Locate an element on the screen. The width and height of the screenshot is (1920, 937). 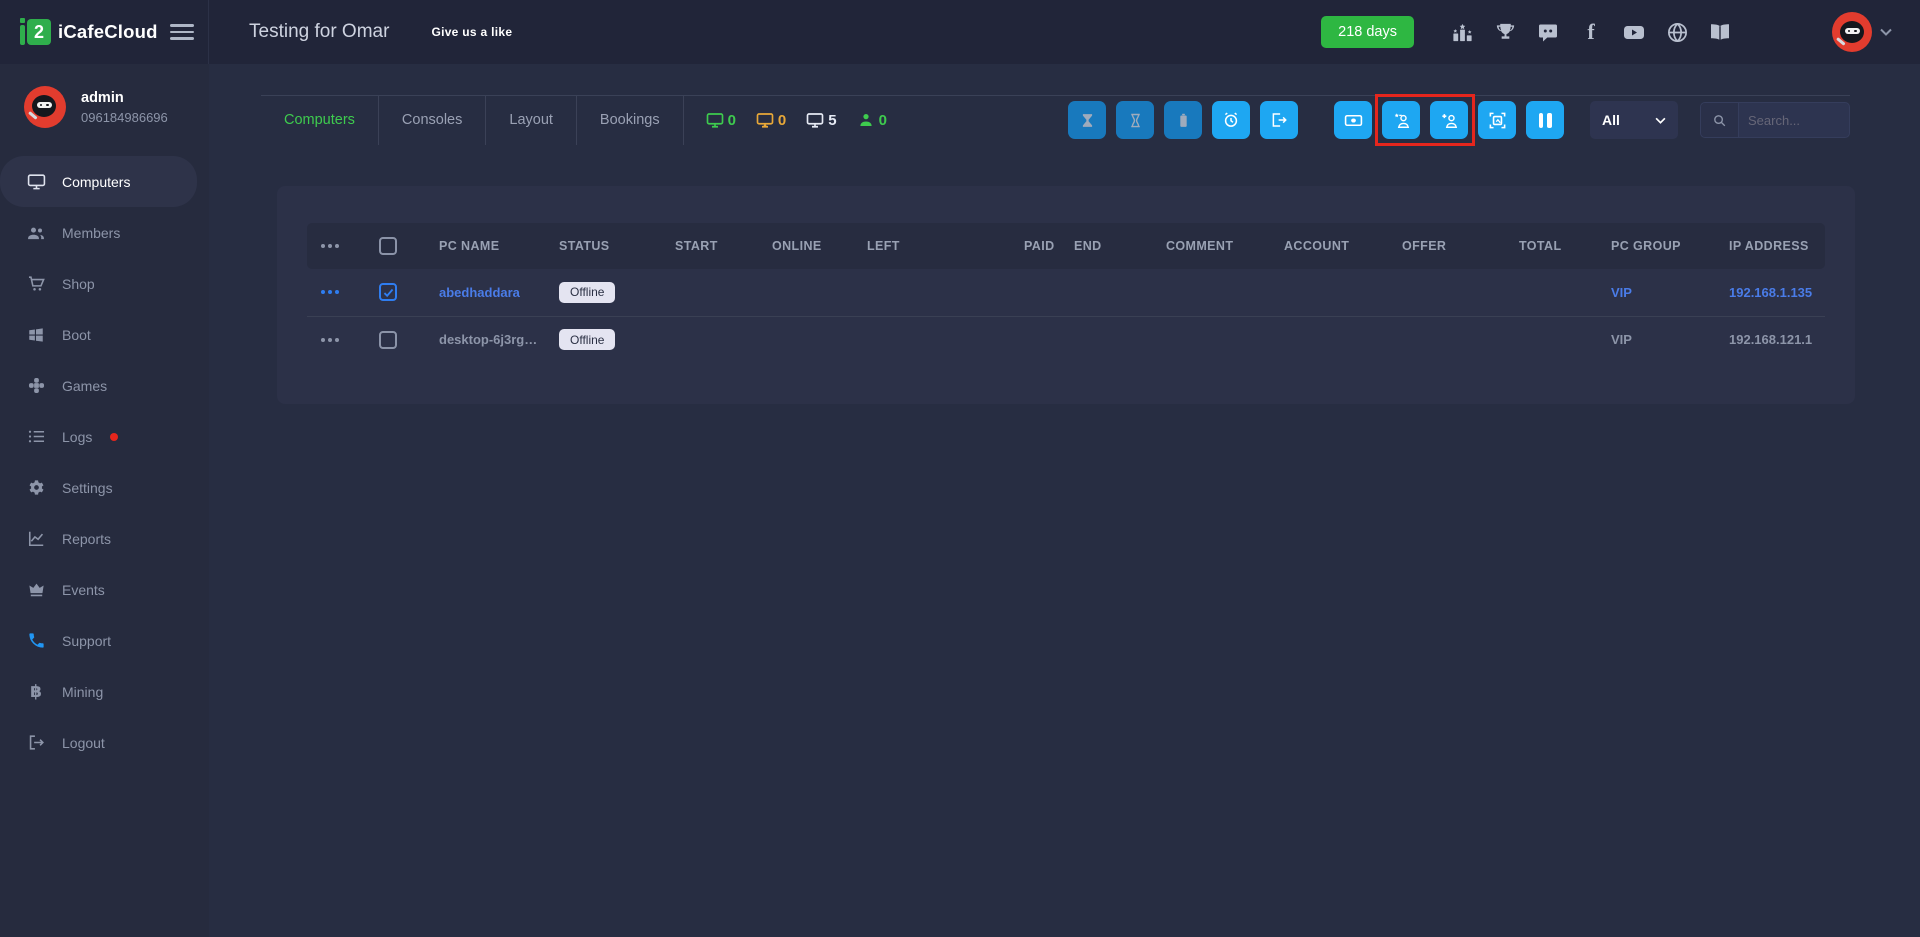
user-menu is located at coordinates (1862, 32).